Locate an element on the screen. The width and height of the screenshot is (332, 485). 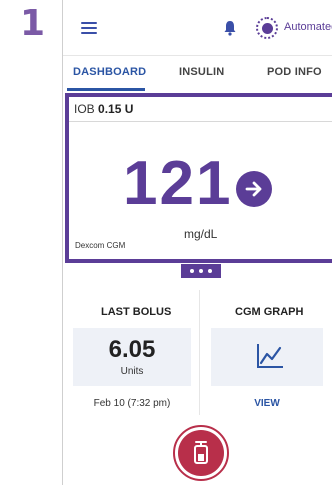
iob-readout: IOB 0.15 U is located at coordinates (103, 109).